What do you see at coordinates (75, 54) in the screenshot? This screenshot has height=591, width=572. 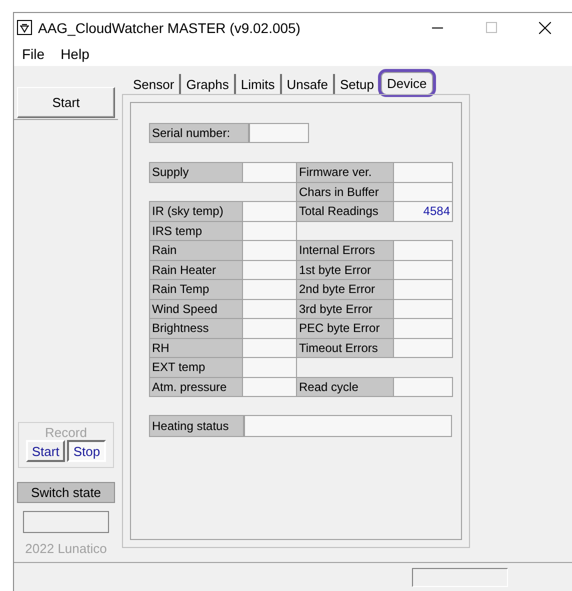 I see `menu-item: Help` at bounding box center [75, 54].